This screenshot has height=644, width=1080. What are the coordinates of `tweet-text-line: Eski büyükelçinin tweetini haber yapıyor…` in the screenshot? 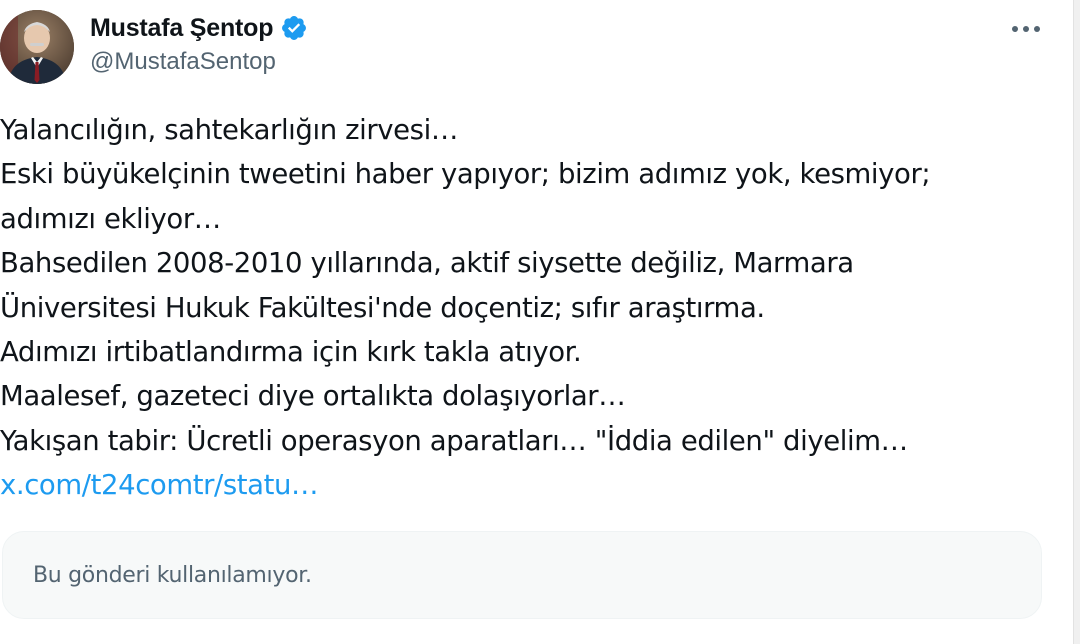 It's located at (465, 174).